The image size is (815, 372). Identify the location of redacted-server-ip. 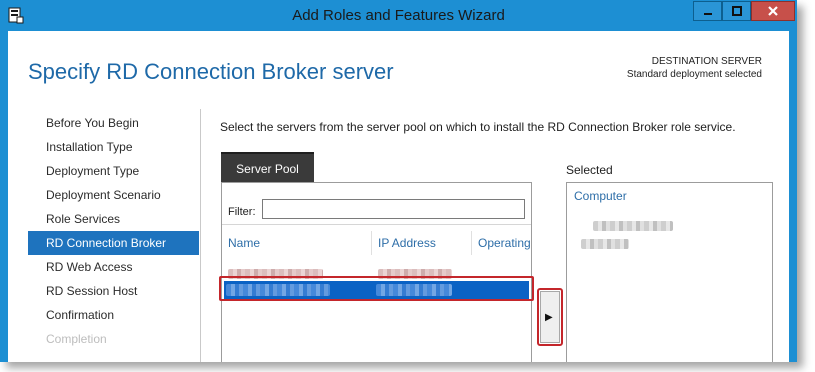
(414, 290).